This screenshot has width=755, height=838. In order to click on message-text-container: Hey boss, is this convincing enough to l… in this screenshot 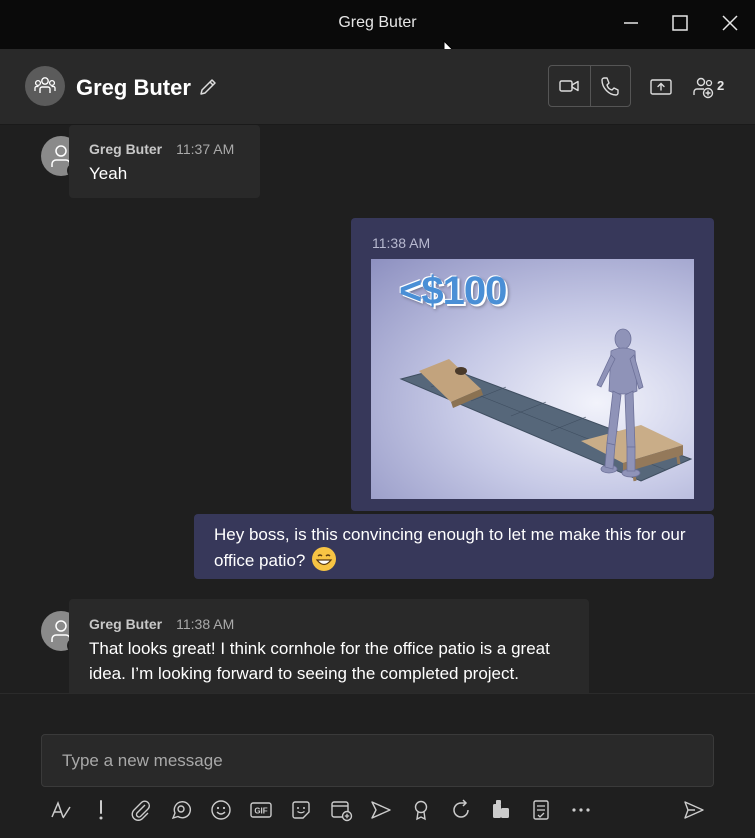, I will do `click(454, 547)`.